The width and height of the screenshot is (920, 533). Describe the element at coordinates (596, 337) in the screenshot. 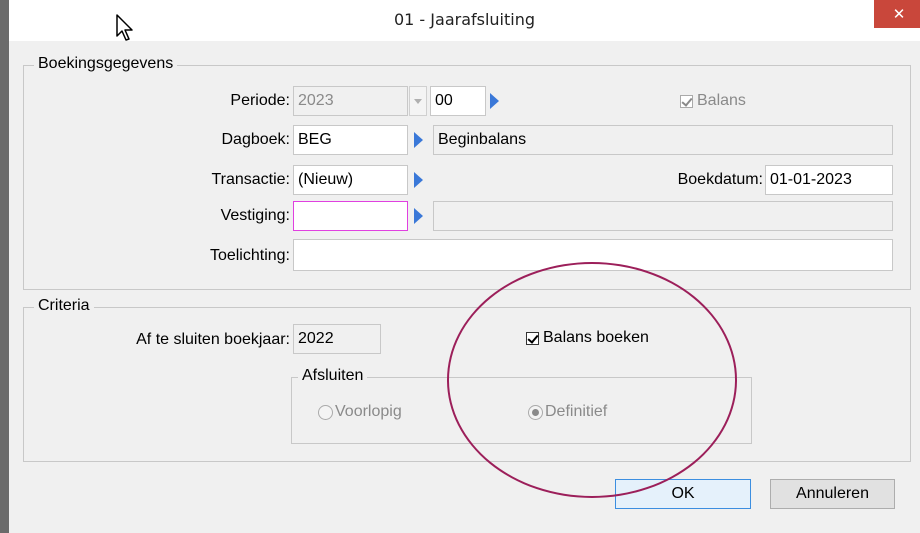

I see `balans-boeken-label: Balans boeken` at that location.